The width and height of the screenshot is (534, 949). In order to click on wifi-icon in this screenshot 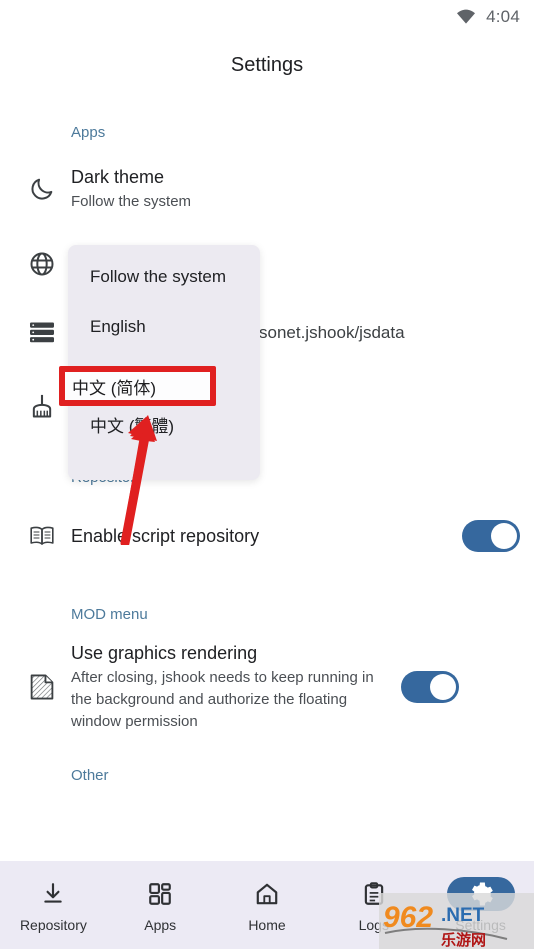, I will do `click(471, 17)`.